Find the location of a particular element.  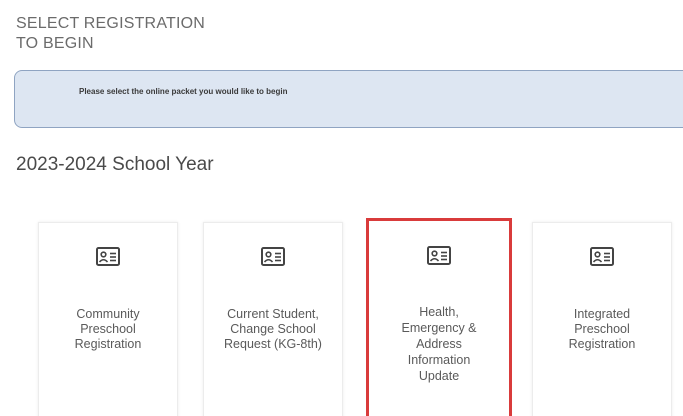

card-integrated-preschool-registration: Integrated Preschool Registration is located at coordinates (602, 319).